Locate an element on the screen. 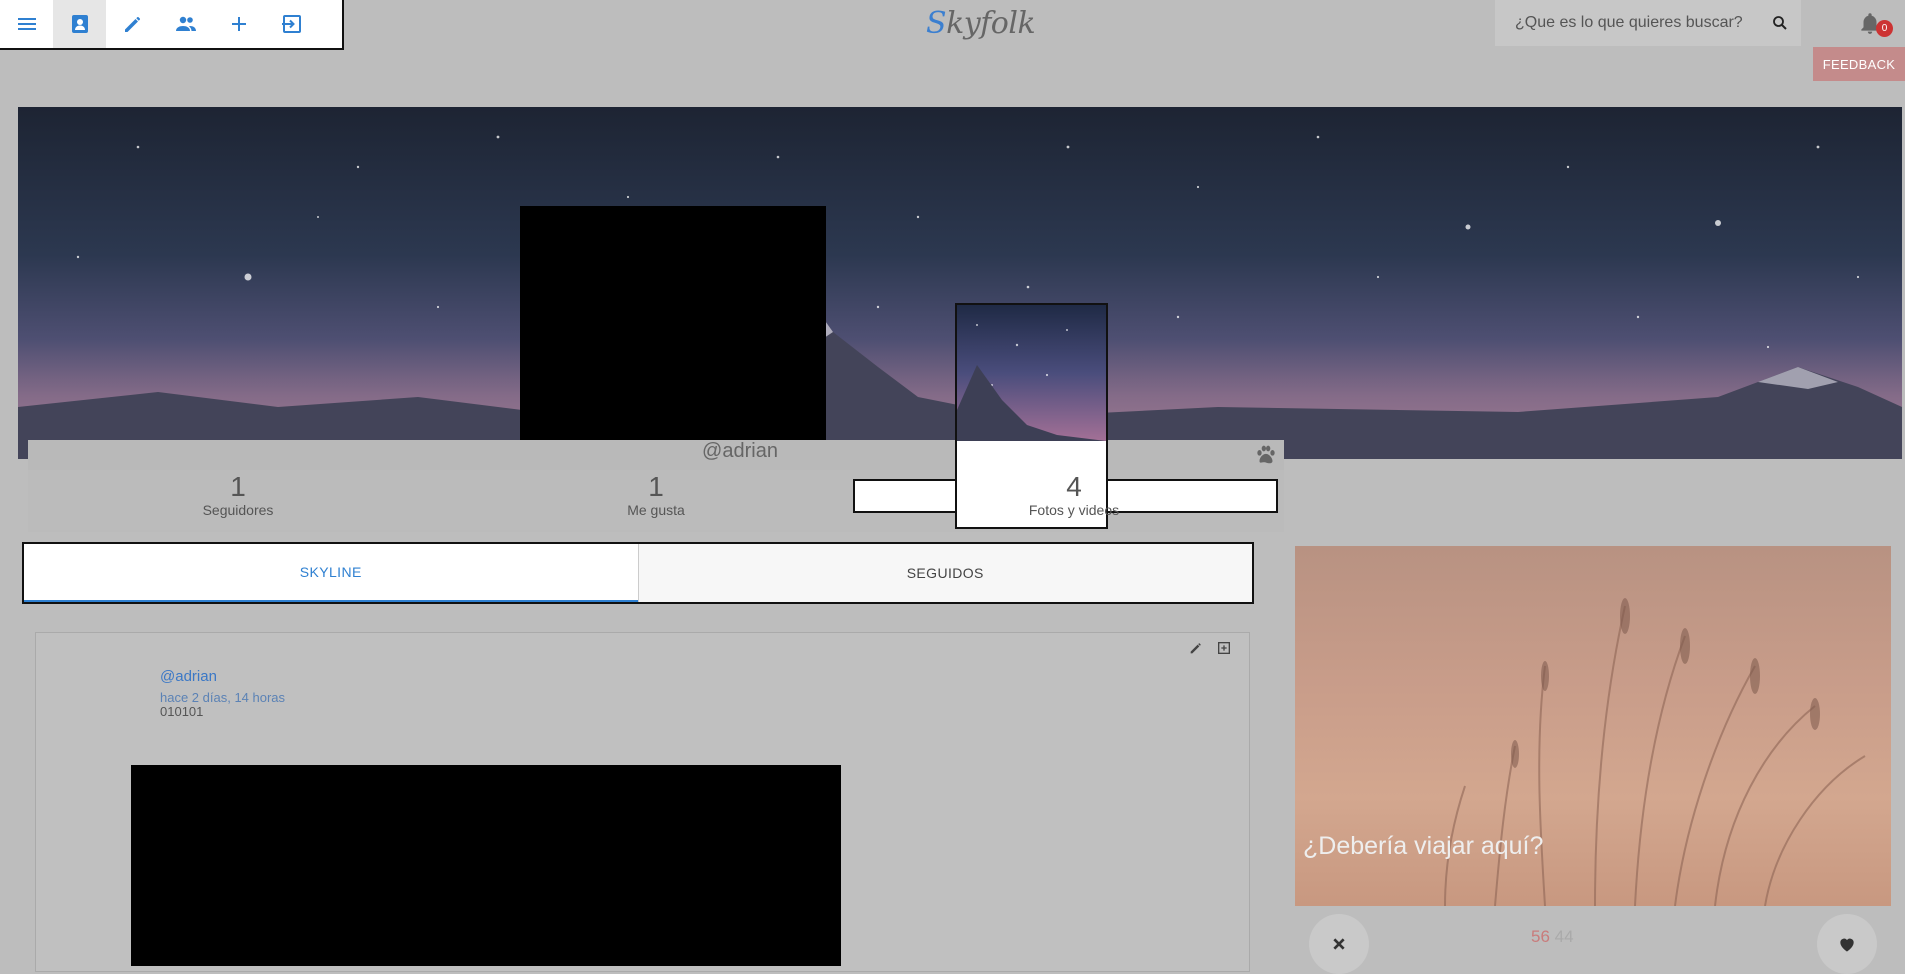  redacted-avatar is located at coordinates (673, 328).